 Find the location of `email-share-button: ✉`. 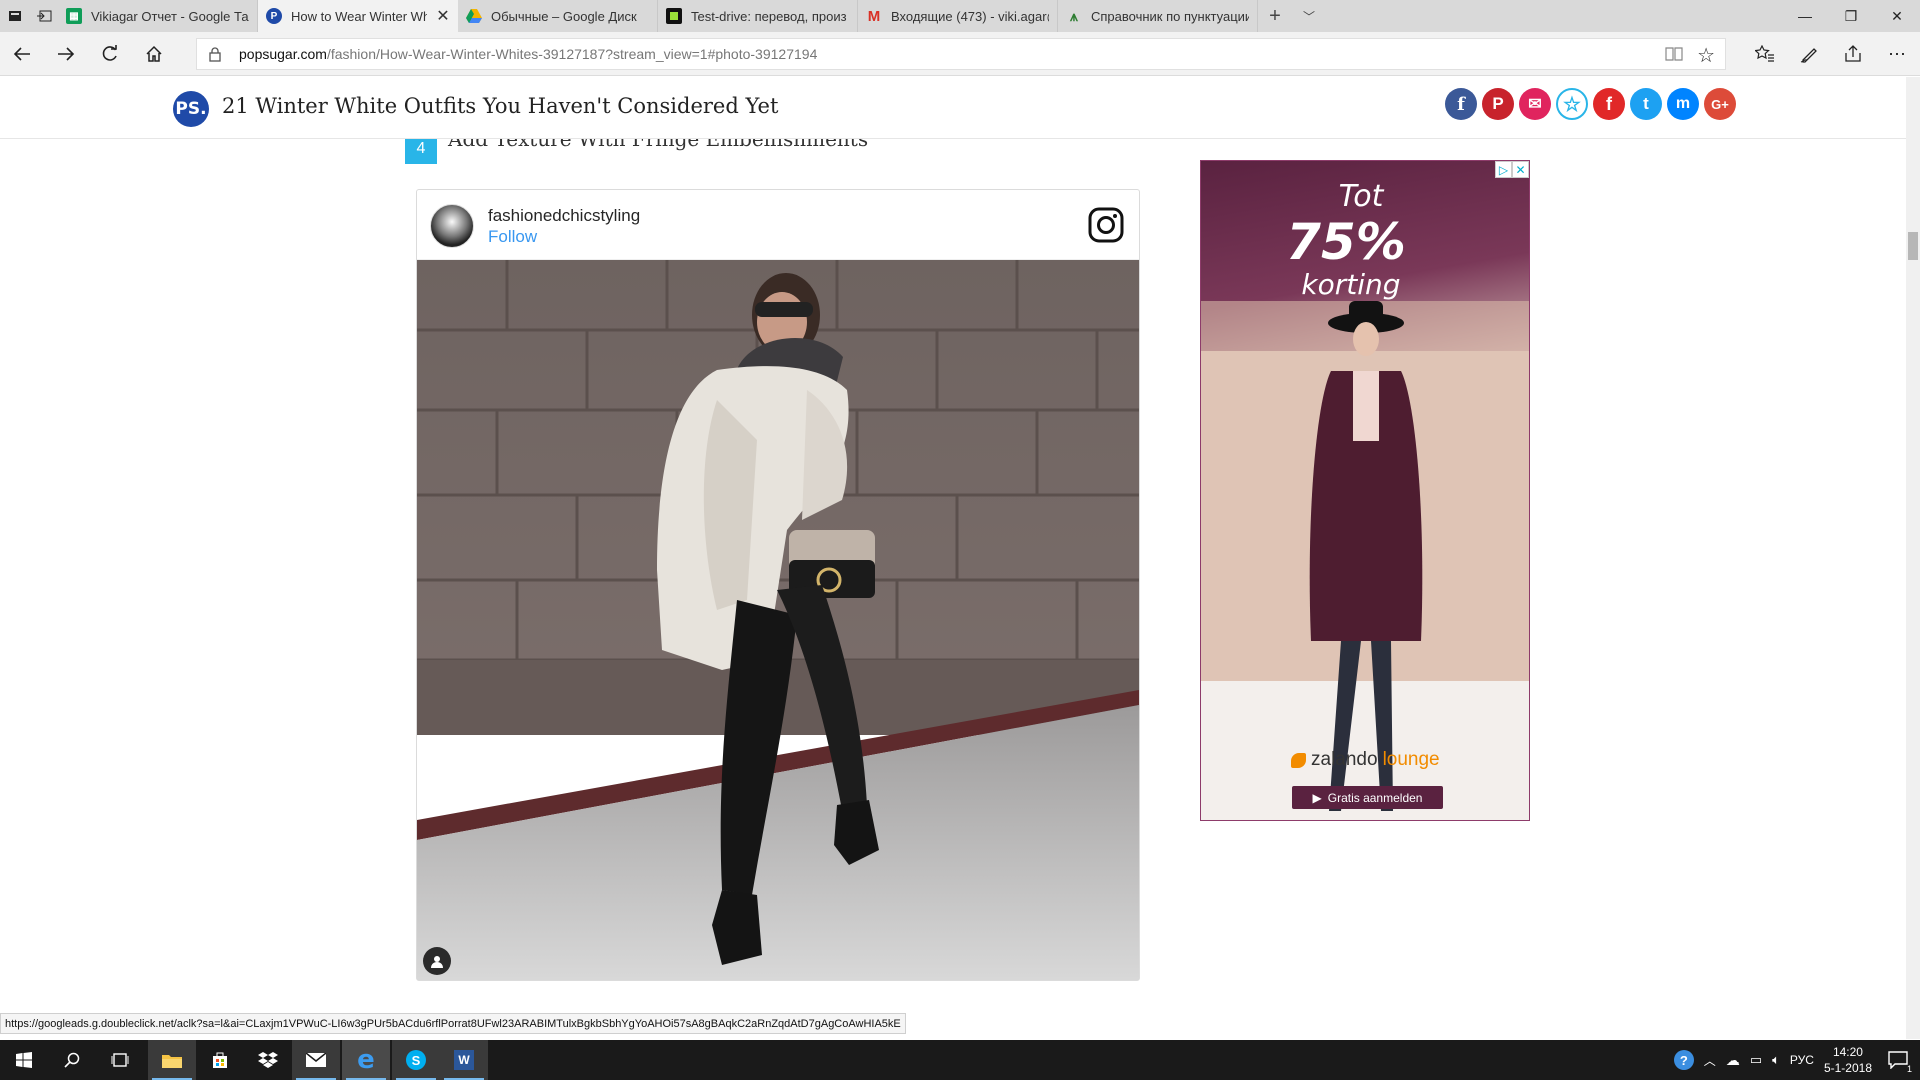

email-share-button: ✉ is located at coordinates (1535, 104).